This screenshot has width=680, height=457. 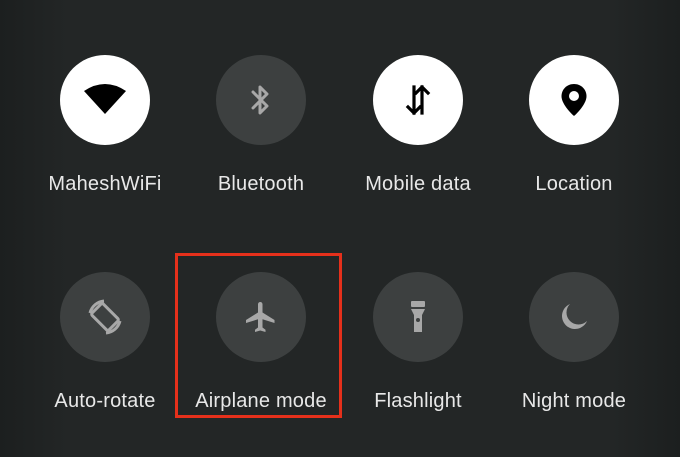 I want to click on bluetooth-icon, so click(x=260, y=100).